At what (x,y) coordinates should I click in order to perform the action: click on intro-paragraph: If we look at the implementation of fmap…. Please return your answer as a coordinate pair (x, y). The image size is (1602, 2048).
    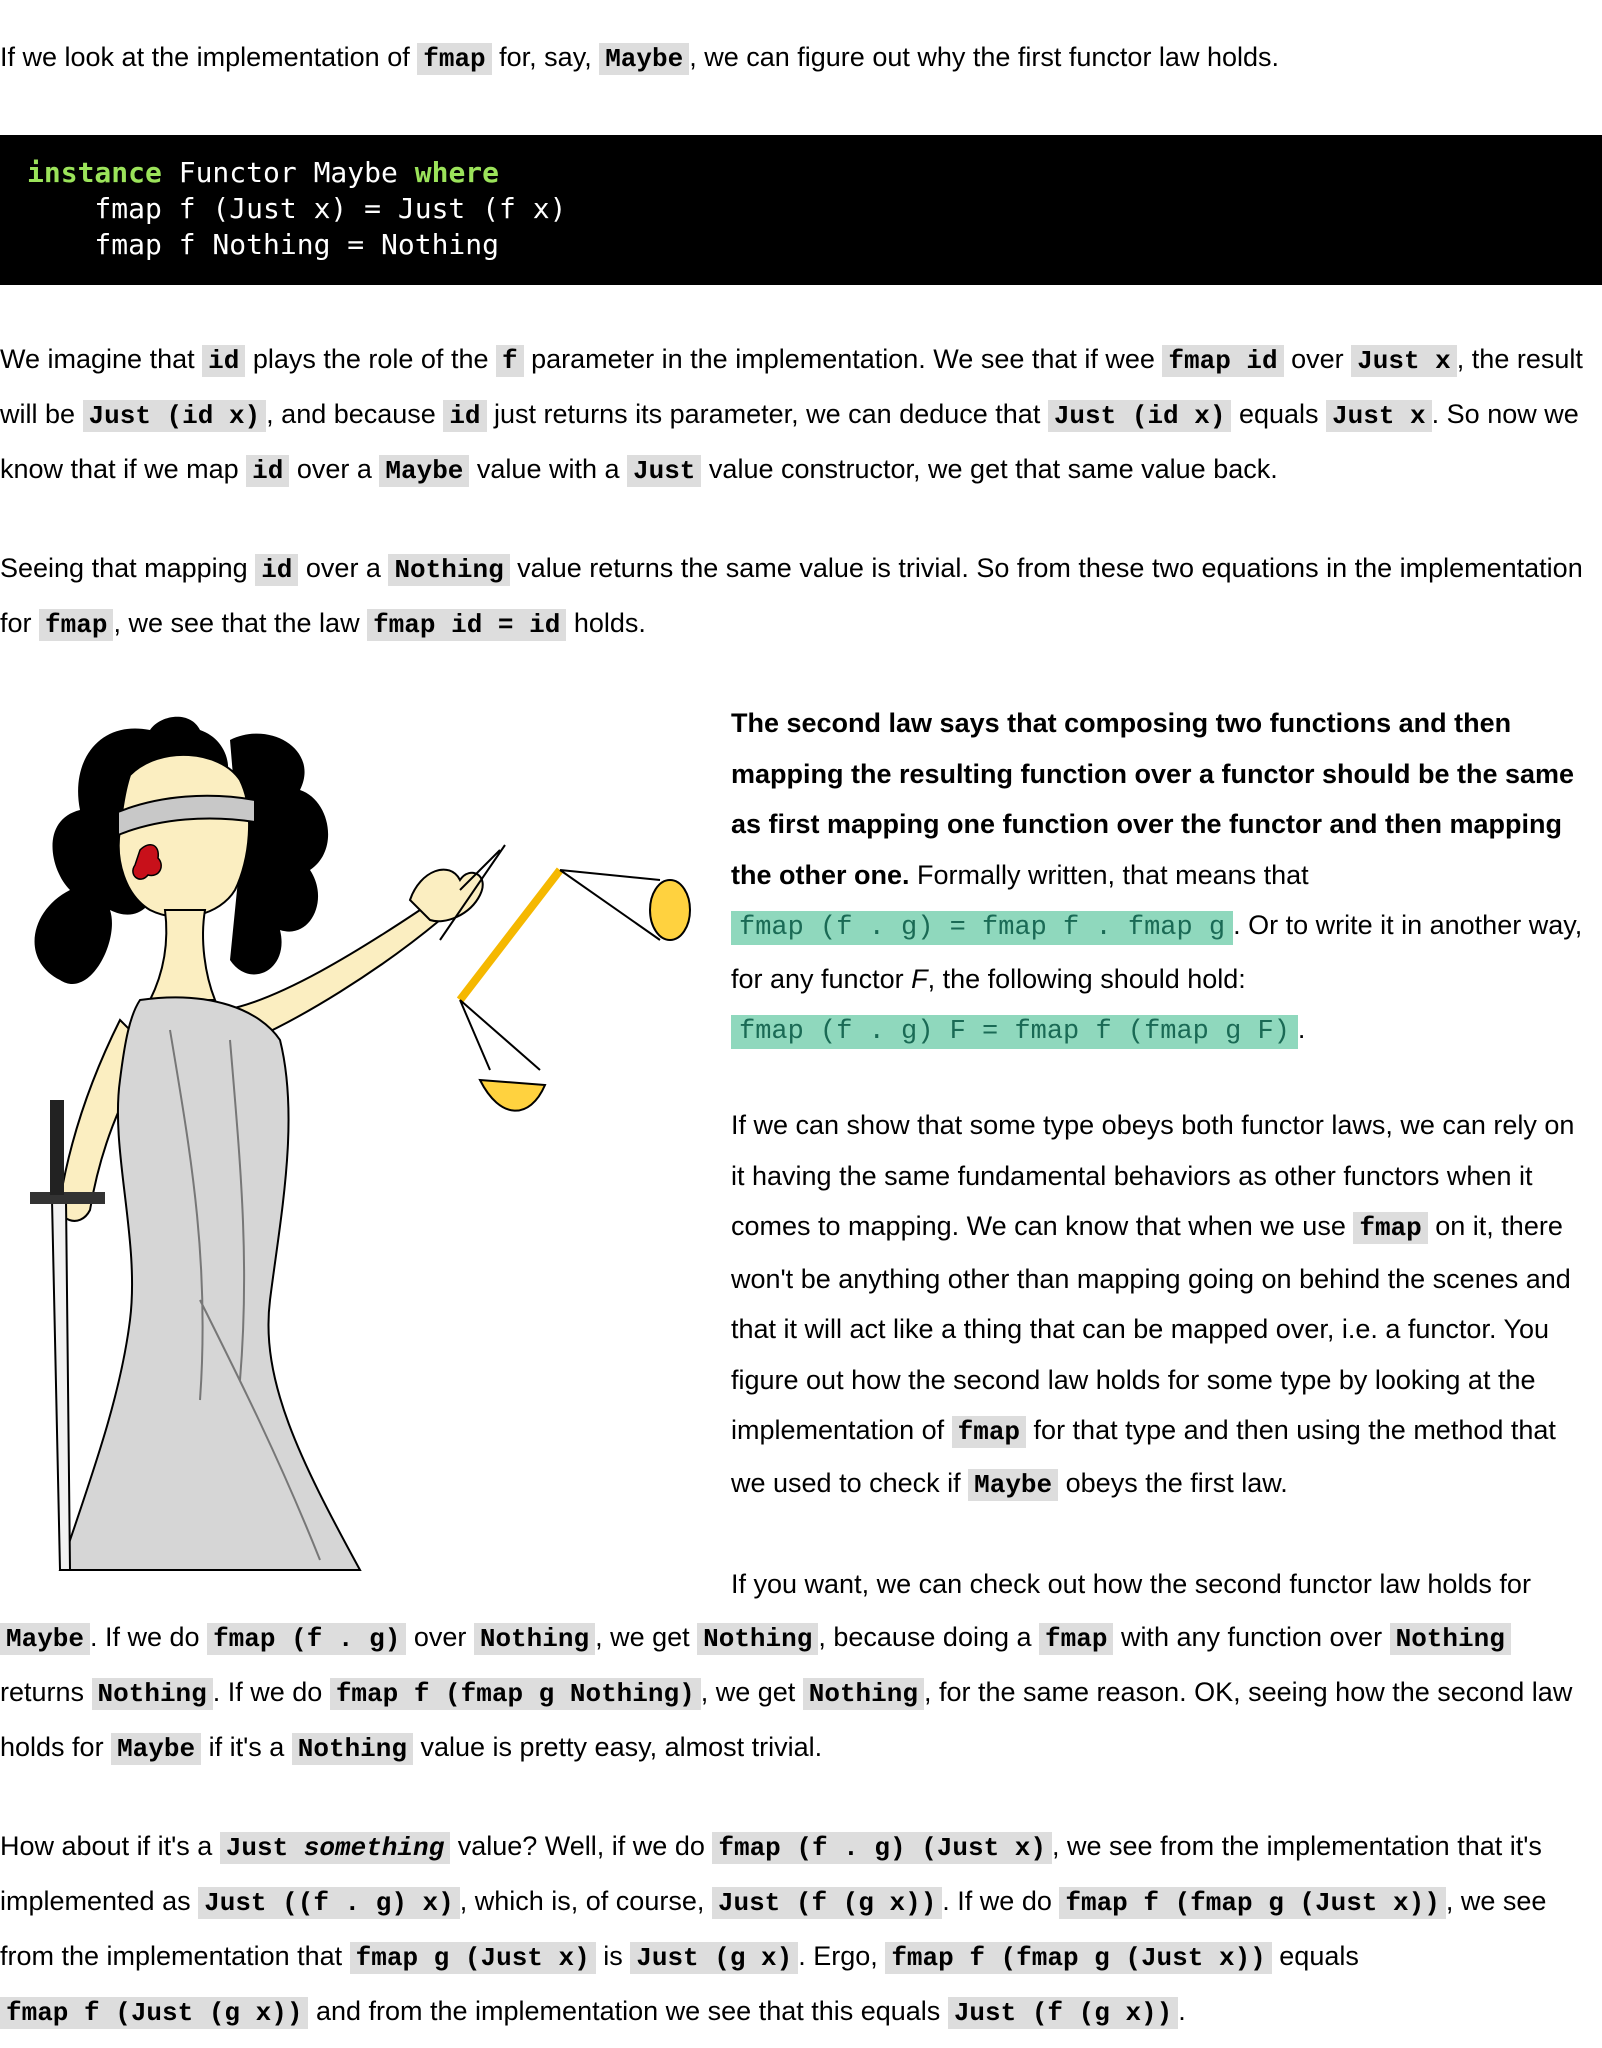
    Looking at the image, I should click on (639, 58).